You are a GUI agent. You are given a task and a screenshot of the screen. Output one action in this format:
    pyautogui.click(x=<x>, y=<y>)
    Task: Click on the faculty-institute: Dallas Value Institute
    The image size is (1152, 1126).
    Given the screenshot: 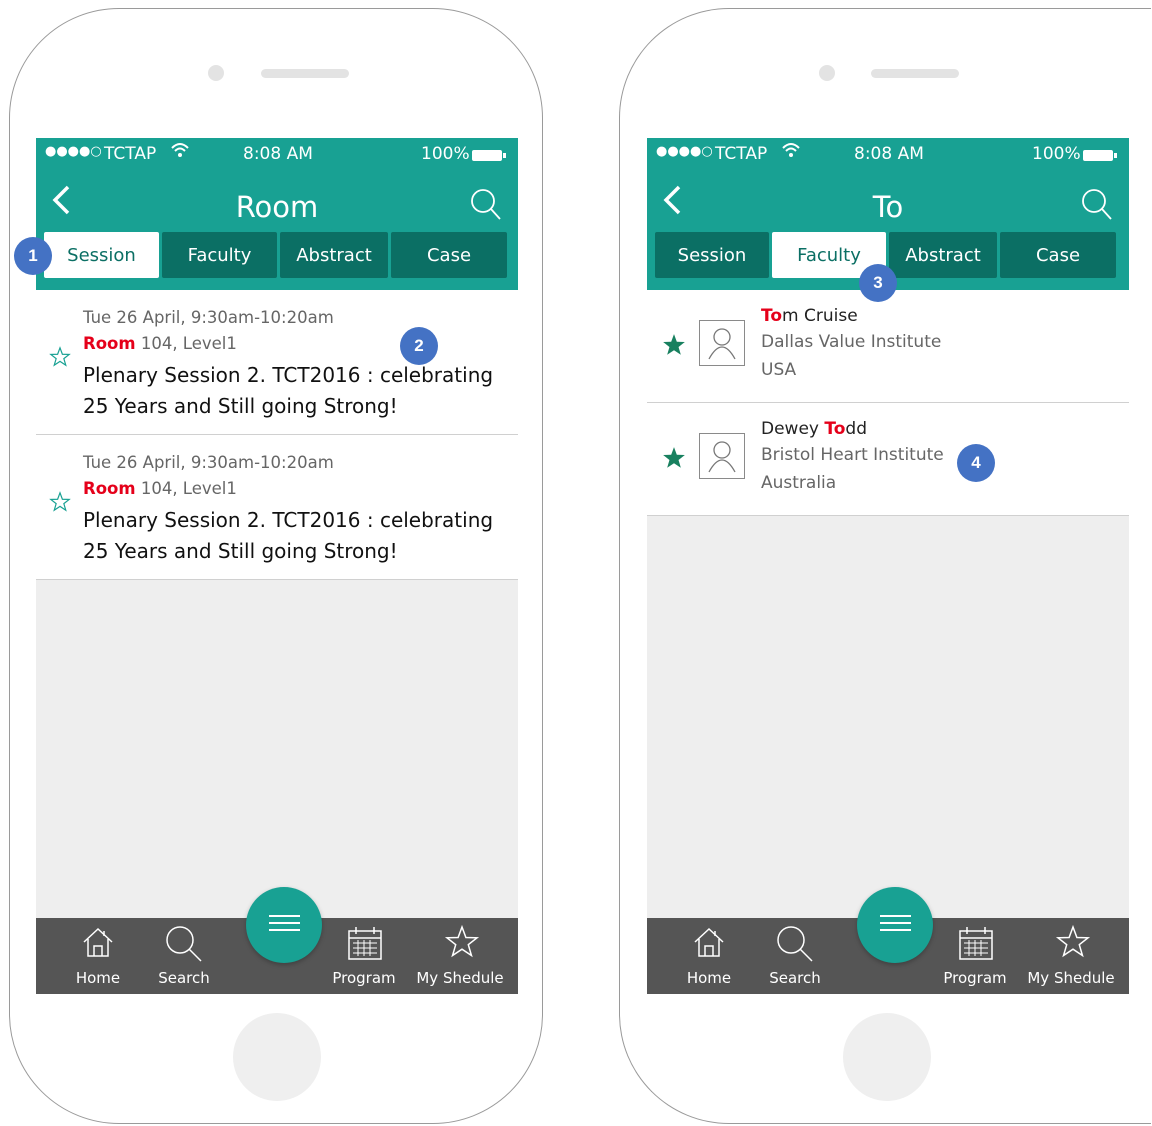 What is the action you would take?
    pyautogui.click(x=851, y=342)
    